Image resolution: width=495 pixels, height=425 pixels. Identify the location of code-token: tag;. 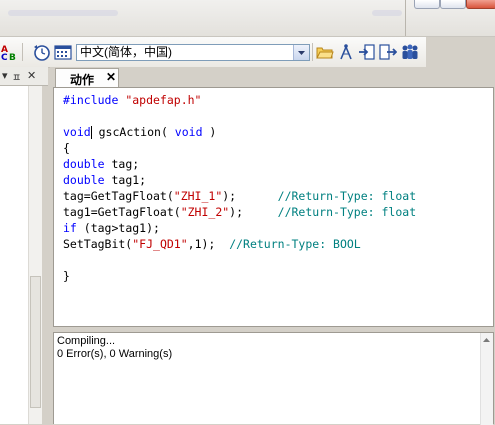
(122, 164).